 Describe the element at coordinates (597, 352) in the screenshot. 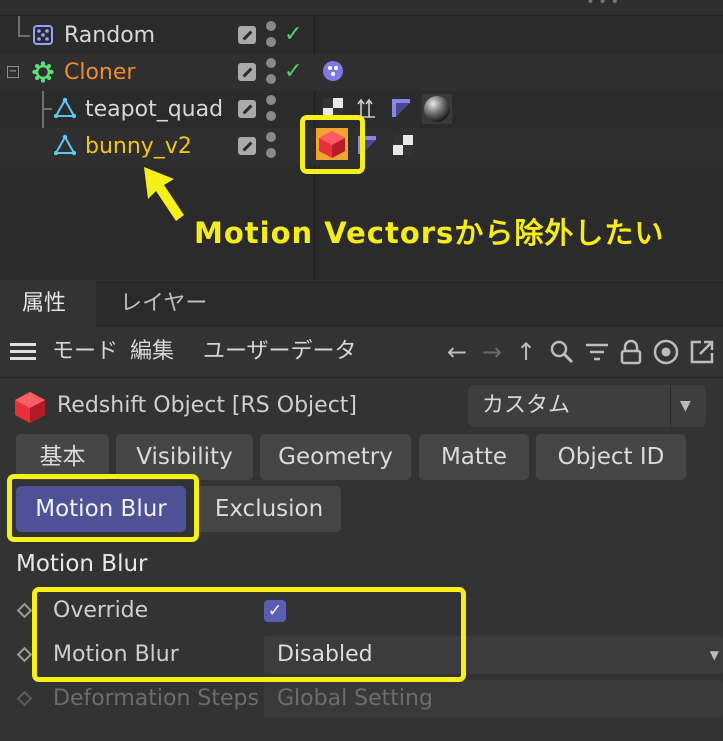

I see `filter-icon` at that location.